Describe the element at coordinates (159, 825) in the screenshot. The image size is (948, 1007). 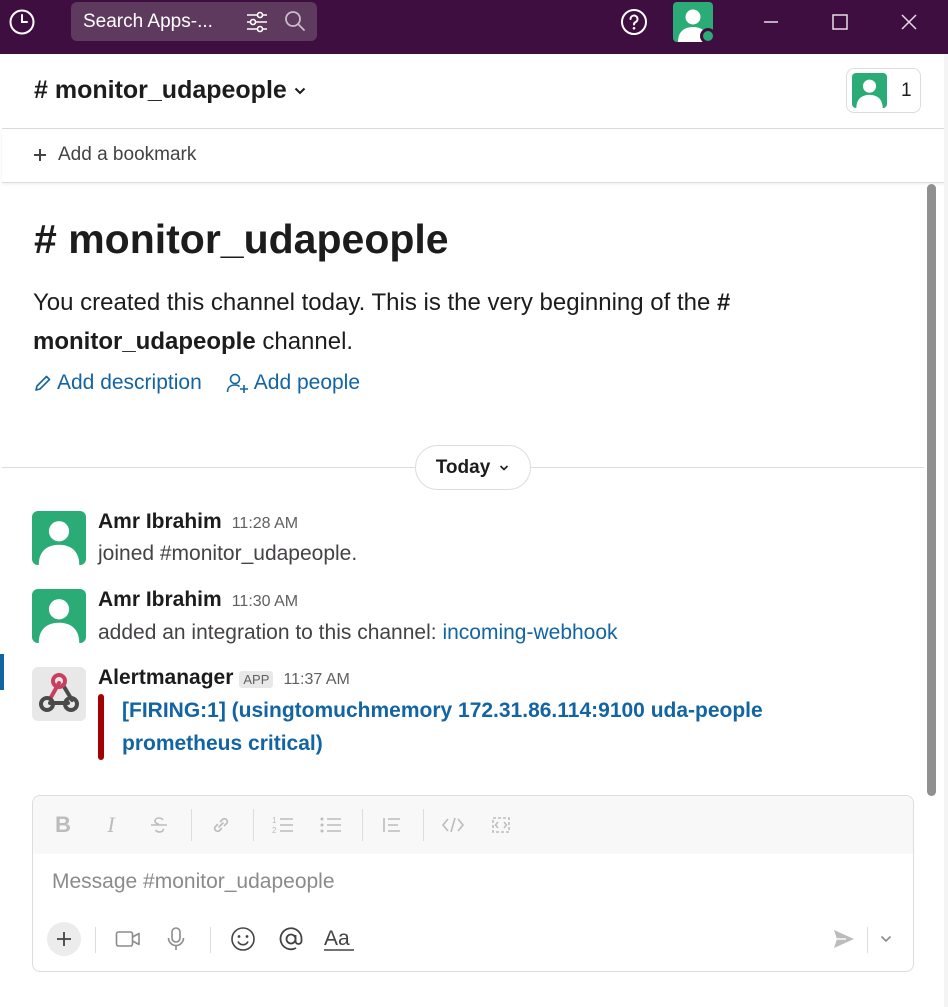
I see `strikethrough-icon` at that location.